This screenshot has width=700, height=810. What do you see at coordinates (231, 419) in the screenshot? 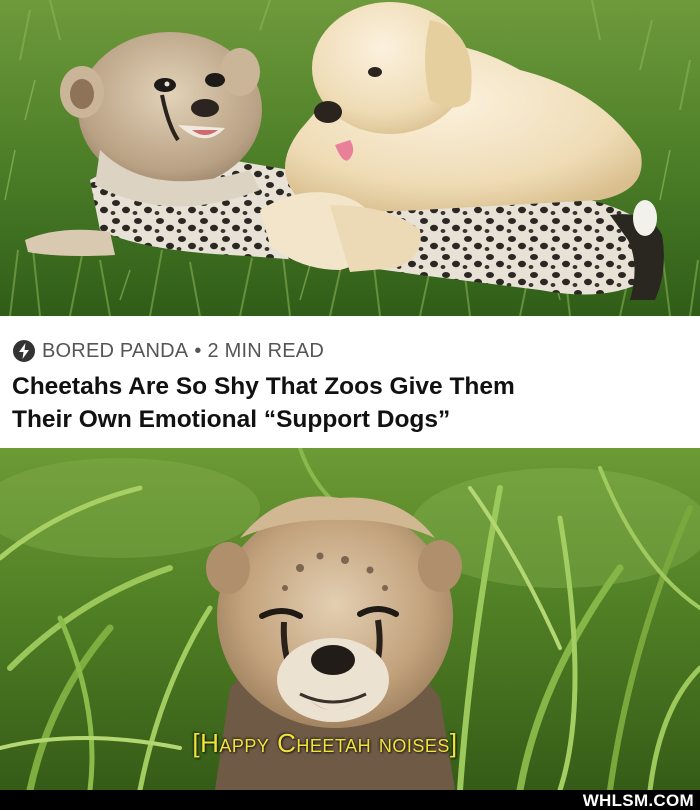
I see `headline-line-2: Their Own Emotional “Support Dogs”` at bounding box center [231, 419].